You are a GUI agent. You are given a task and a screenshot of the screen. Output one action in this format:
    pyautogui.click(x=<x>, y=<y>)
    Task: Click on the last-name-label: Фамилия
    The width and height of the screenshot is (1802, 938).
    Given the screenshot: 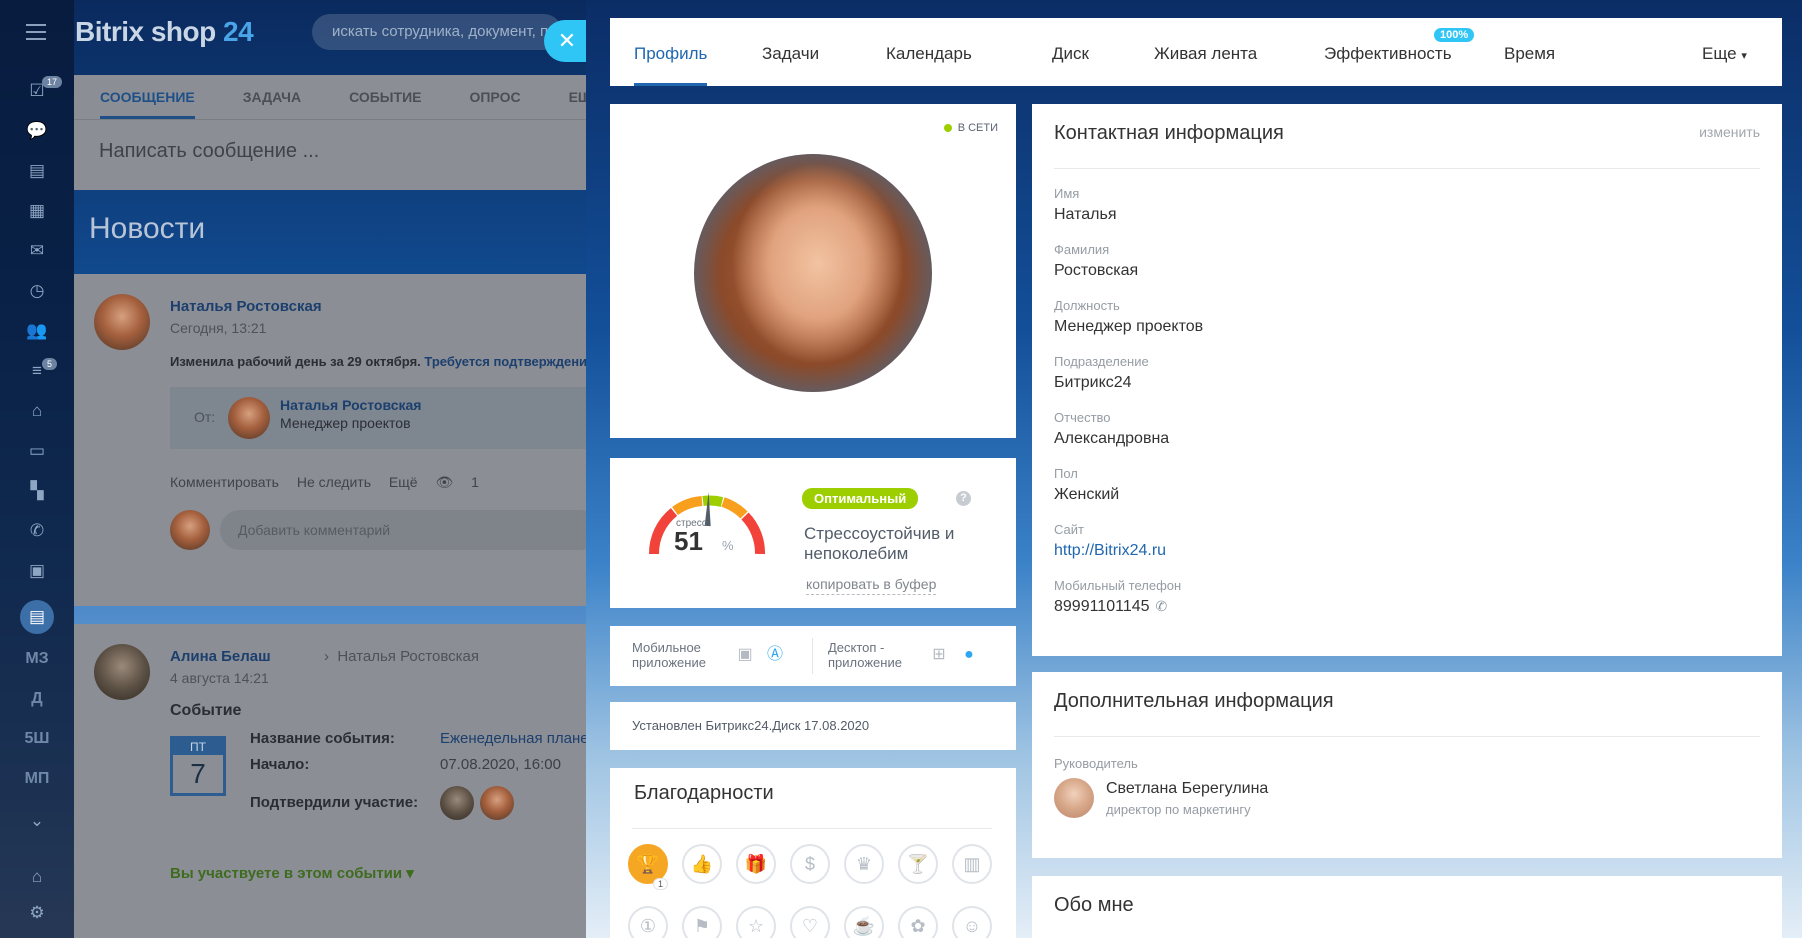 What is the action you would take?
    pyautogui.click(x=1082, y=249)
    